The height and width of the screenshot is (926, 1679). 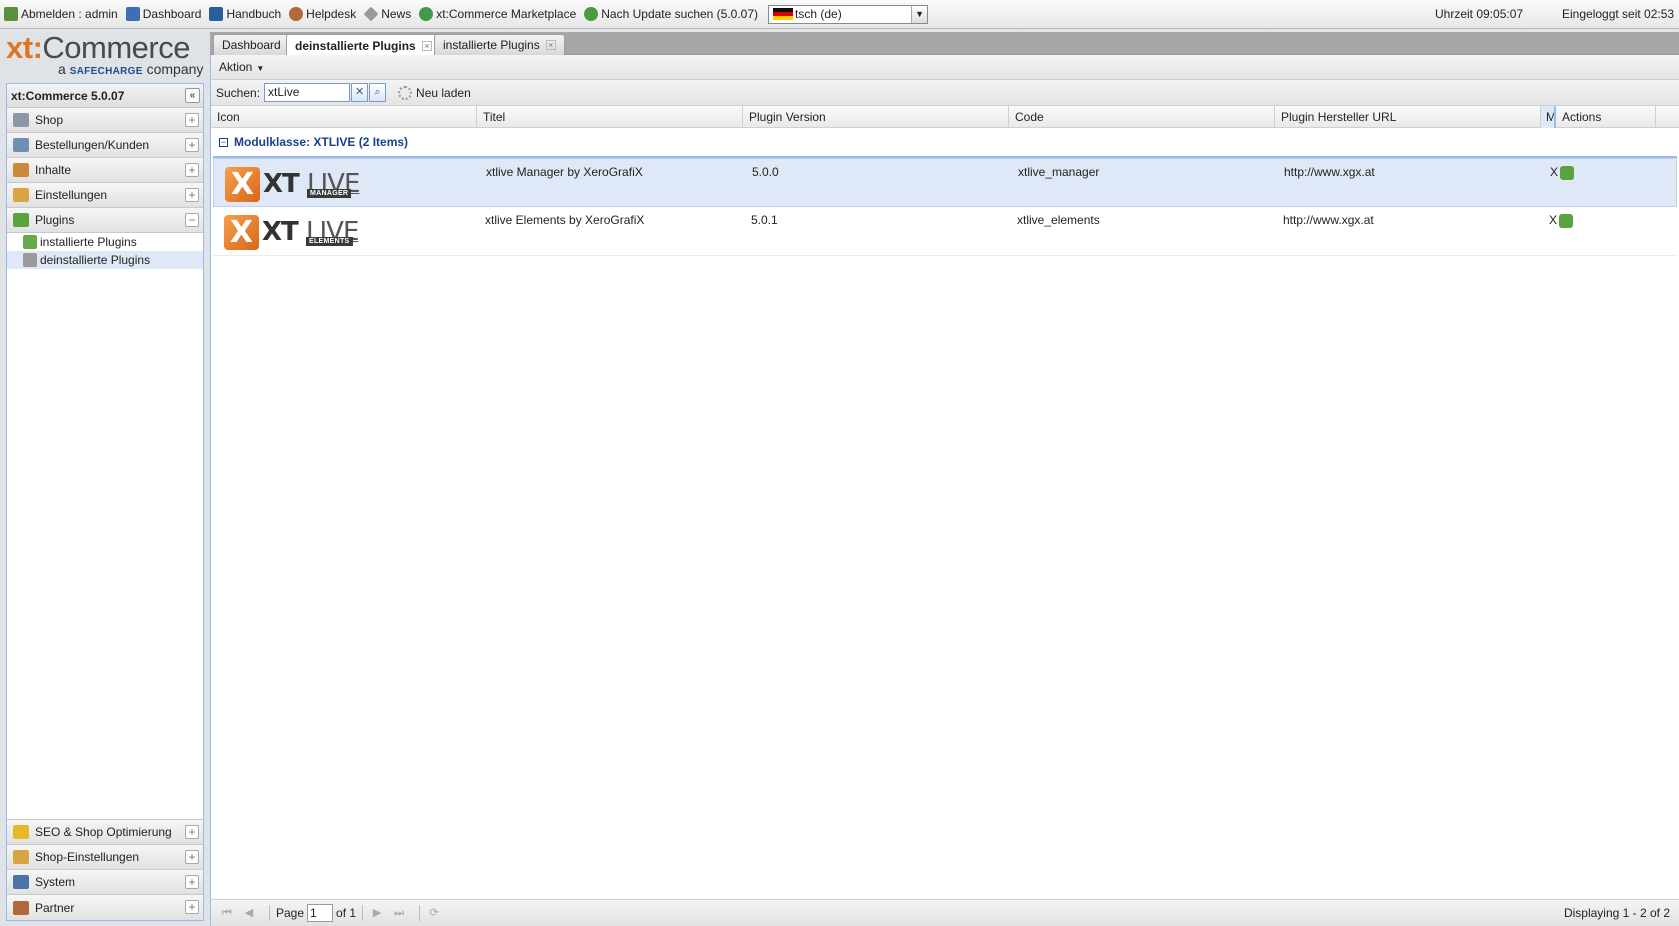 I want to click on news-link: News, so click(x=387, y=14).